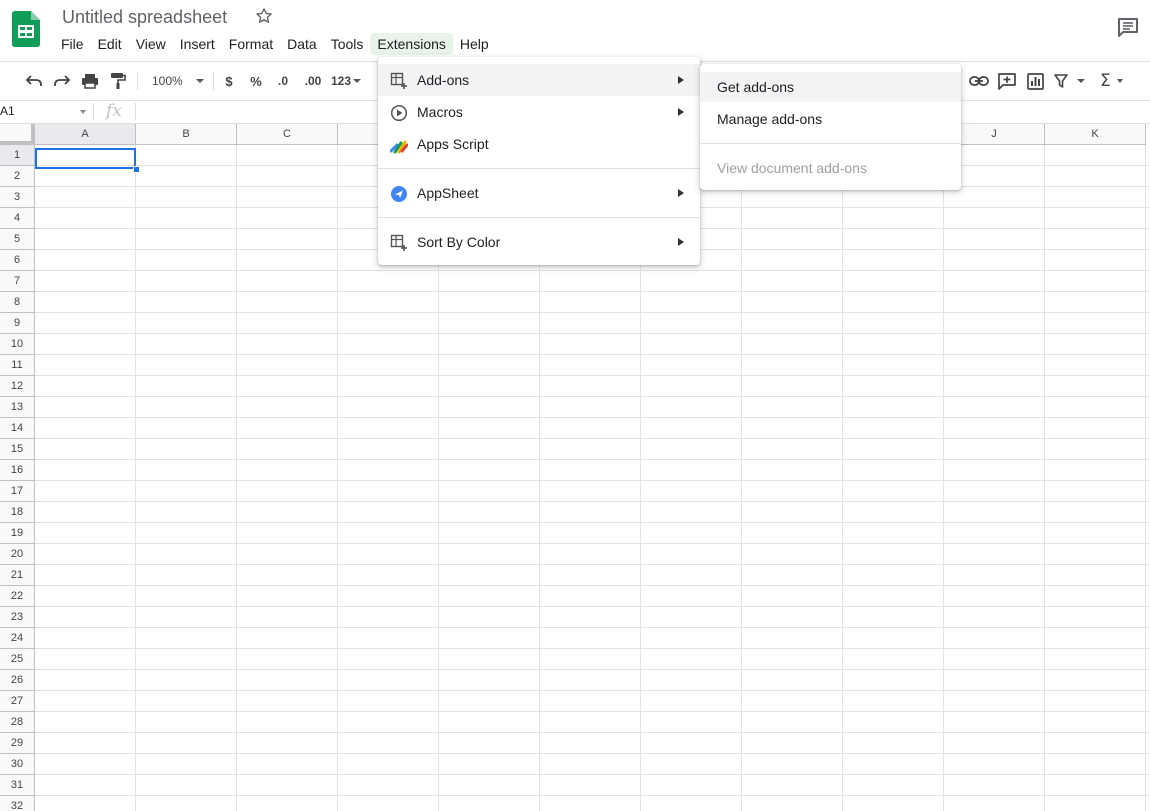 The height and width of the screenshot is (811, 1150). What do you see at coordinates (17, 701) in the screenshot?
I see `row-header-27: 27` at bounding box center [17, 701].